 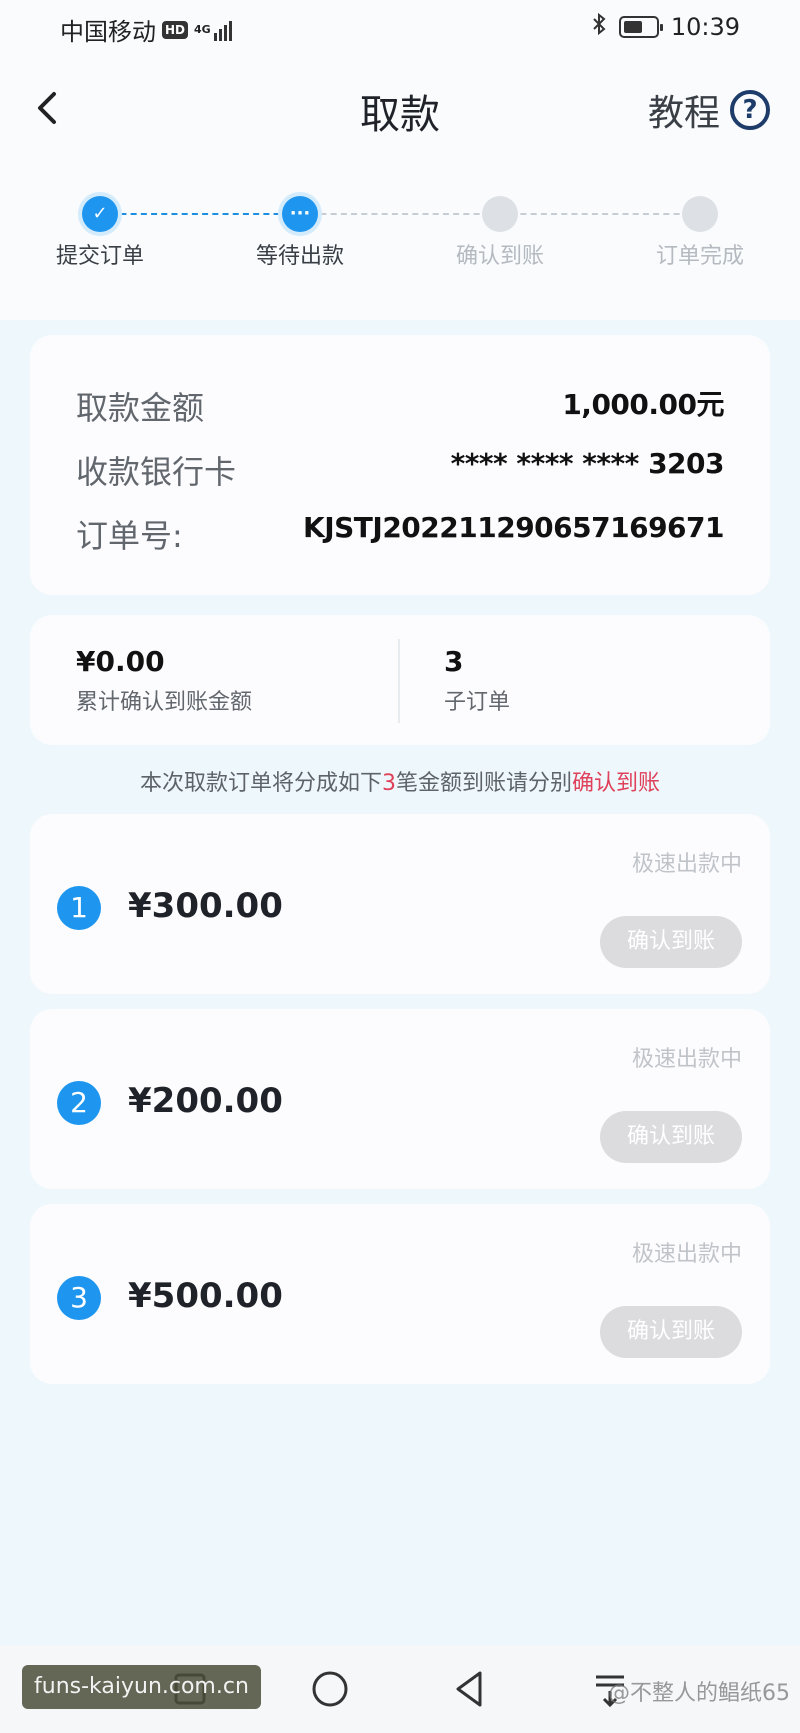 What do you see at coordinates (750, 110) in the screenshot?
I see `help-icon: ?` at bounding box center [750, 110].